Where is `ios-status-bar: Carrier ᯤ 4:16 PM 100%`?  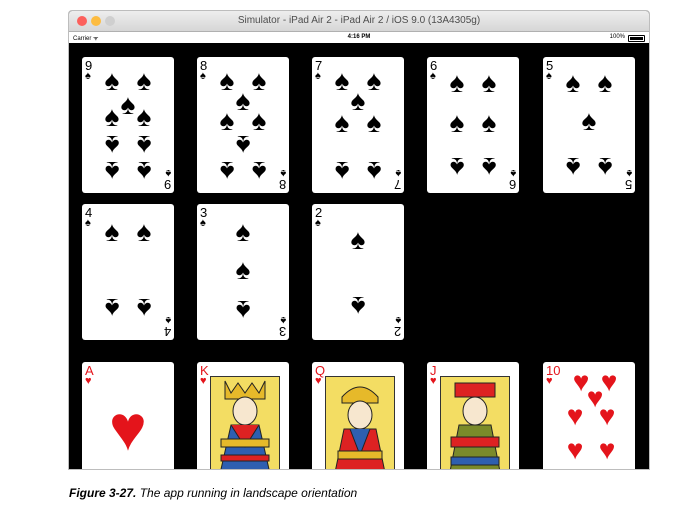
ios-status-bar: Carrier ᯤ 4:16 PM 100% is located at coordinates (359, 37).